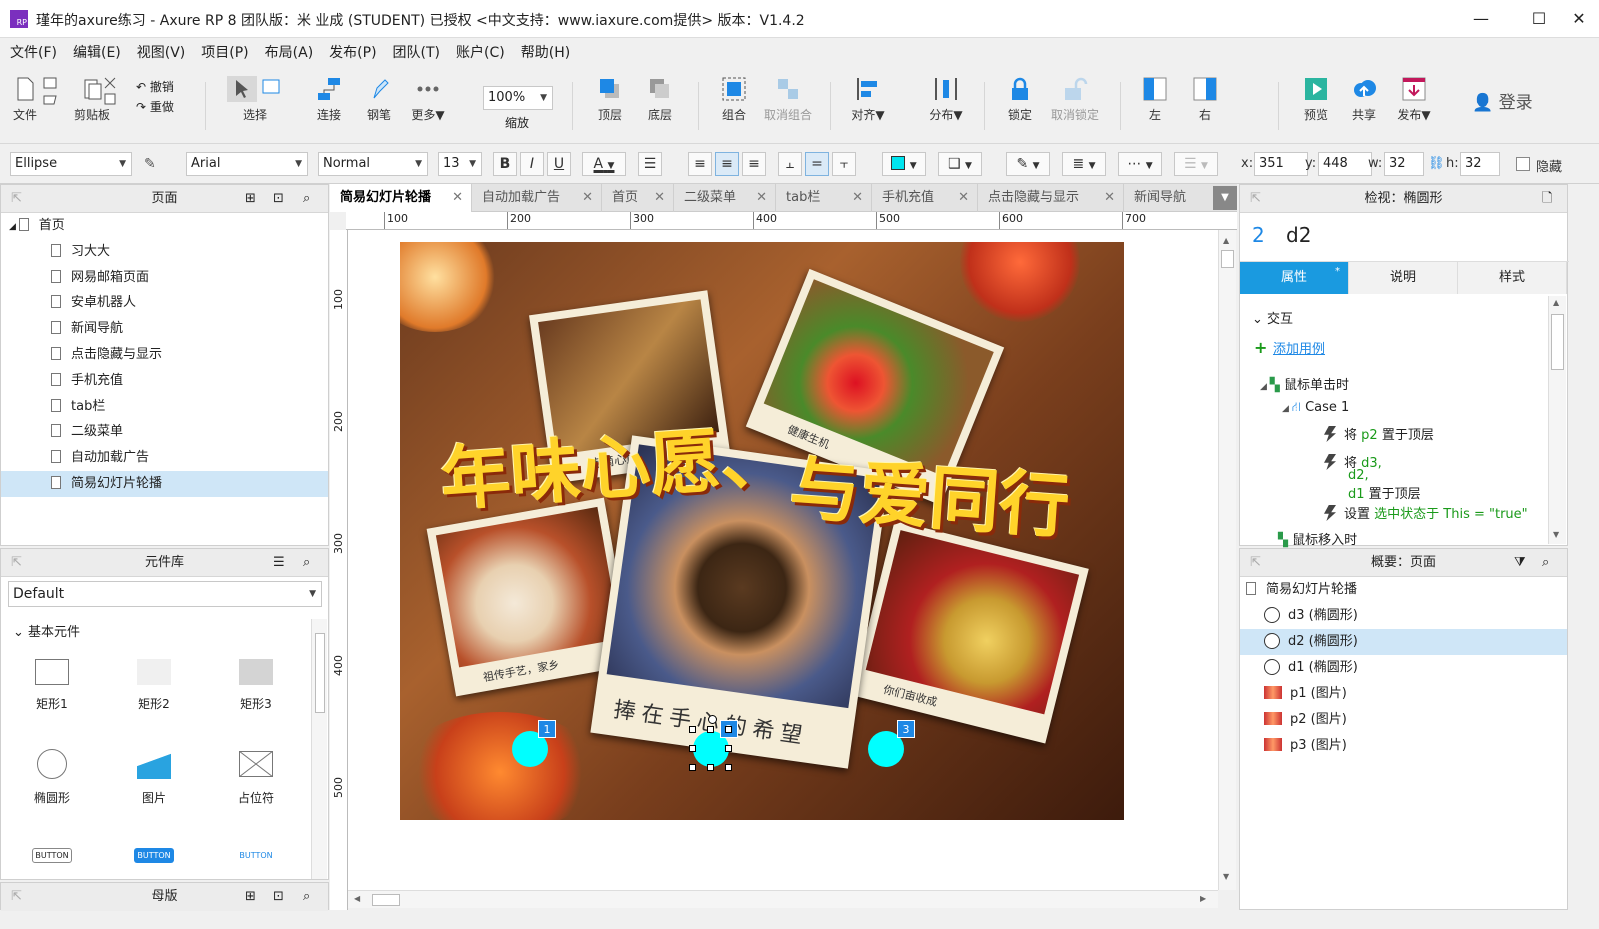 This screenshot has width=1599, height=929. I want to click on right-panel-toggle: 右, so click(1205, 99).